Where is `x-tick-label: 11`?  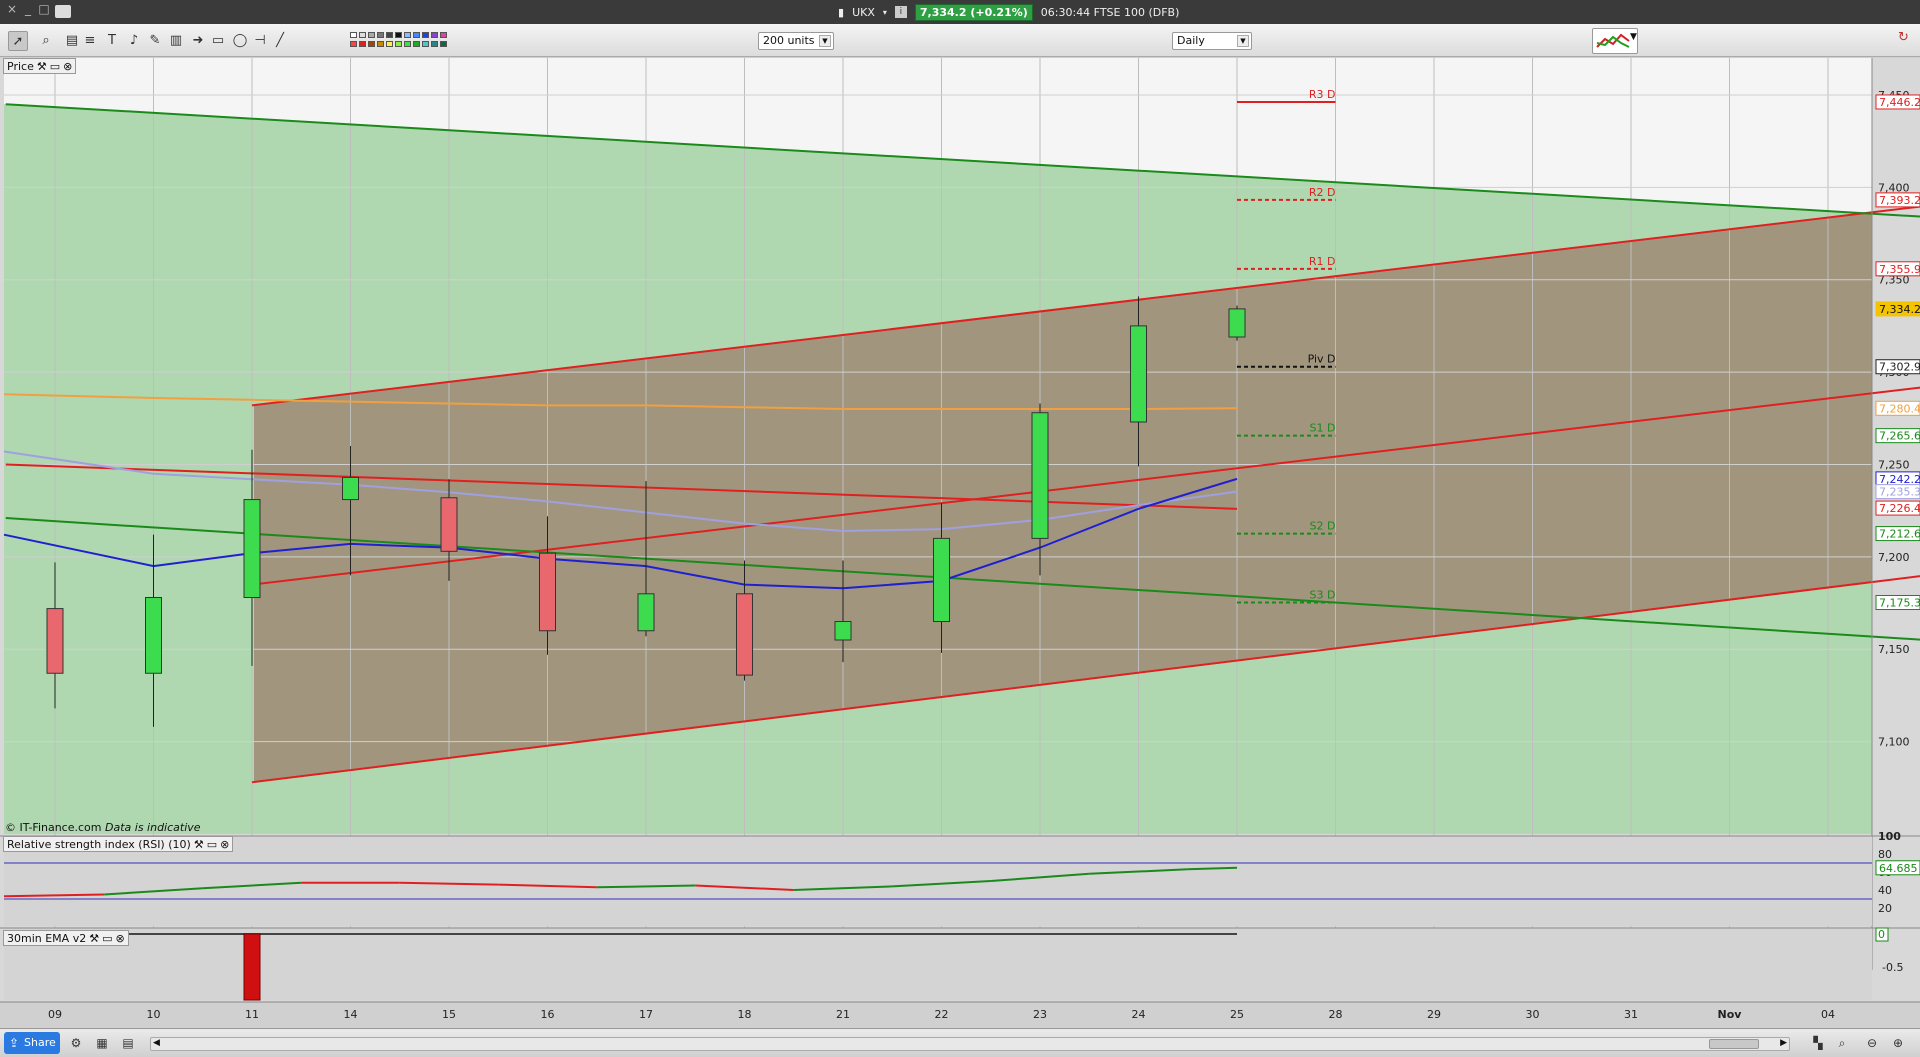 x-tick-label: 11 is located at coordinates (252, 1014).